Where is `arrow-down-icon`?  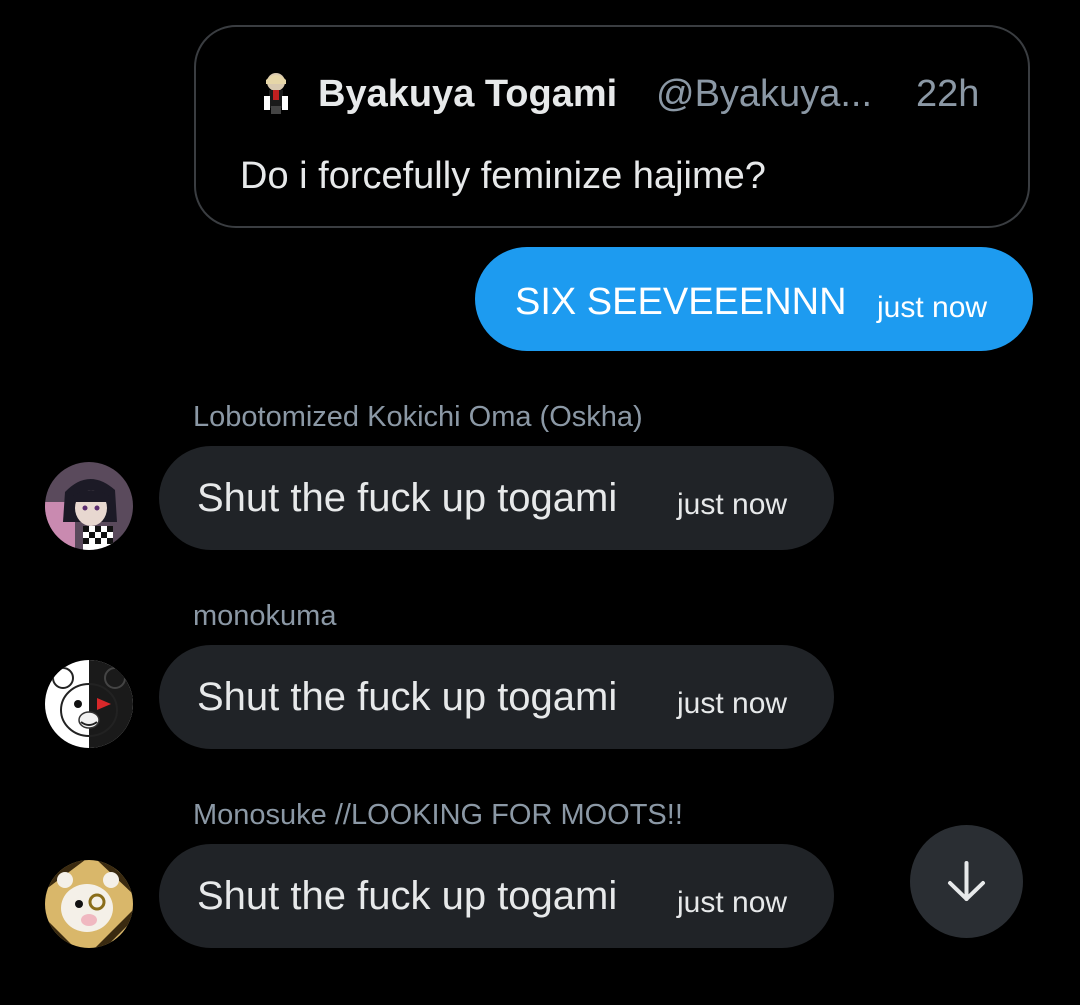 arrow-down-icon is located at coordinates (966, 881).